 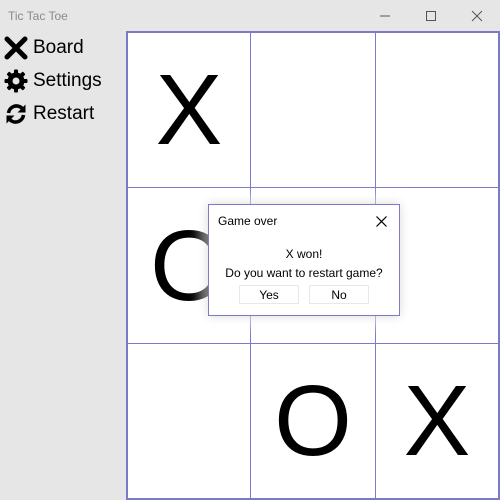 What do you see at coordinates (16, 114) in the screenshot?
I see `refresh-icon` at bounding box center [16, 114].